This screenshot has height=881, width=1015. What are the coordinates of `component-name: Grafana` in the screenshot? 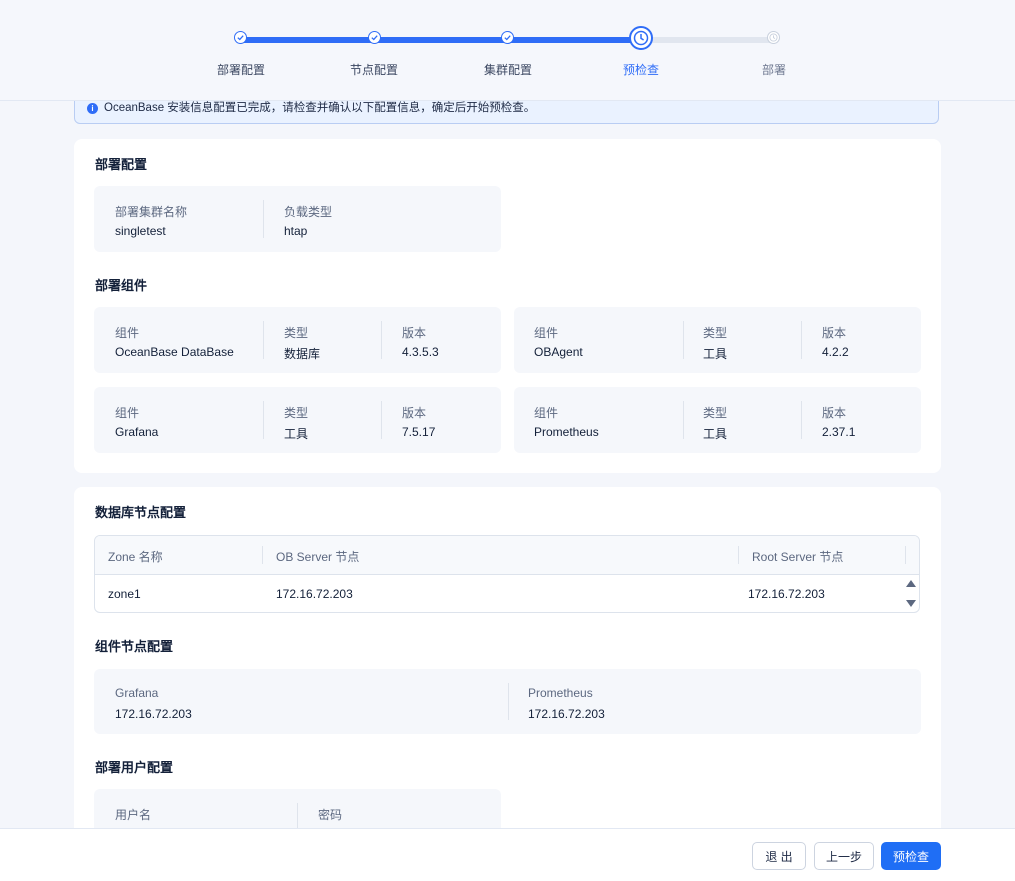 It's located at (137, 432).